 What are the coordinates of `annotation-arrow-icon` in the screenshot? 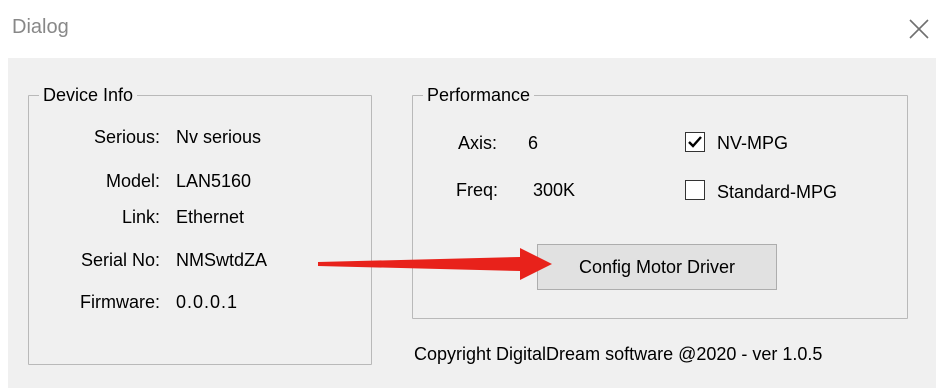 It's located at (435, 264).